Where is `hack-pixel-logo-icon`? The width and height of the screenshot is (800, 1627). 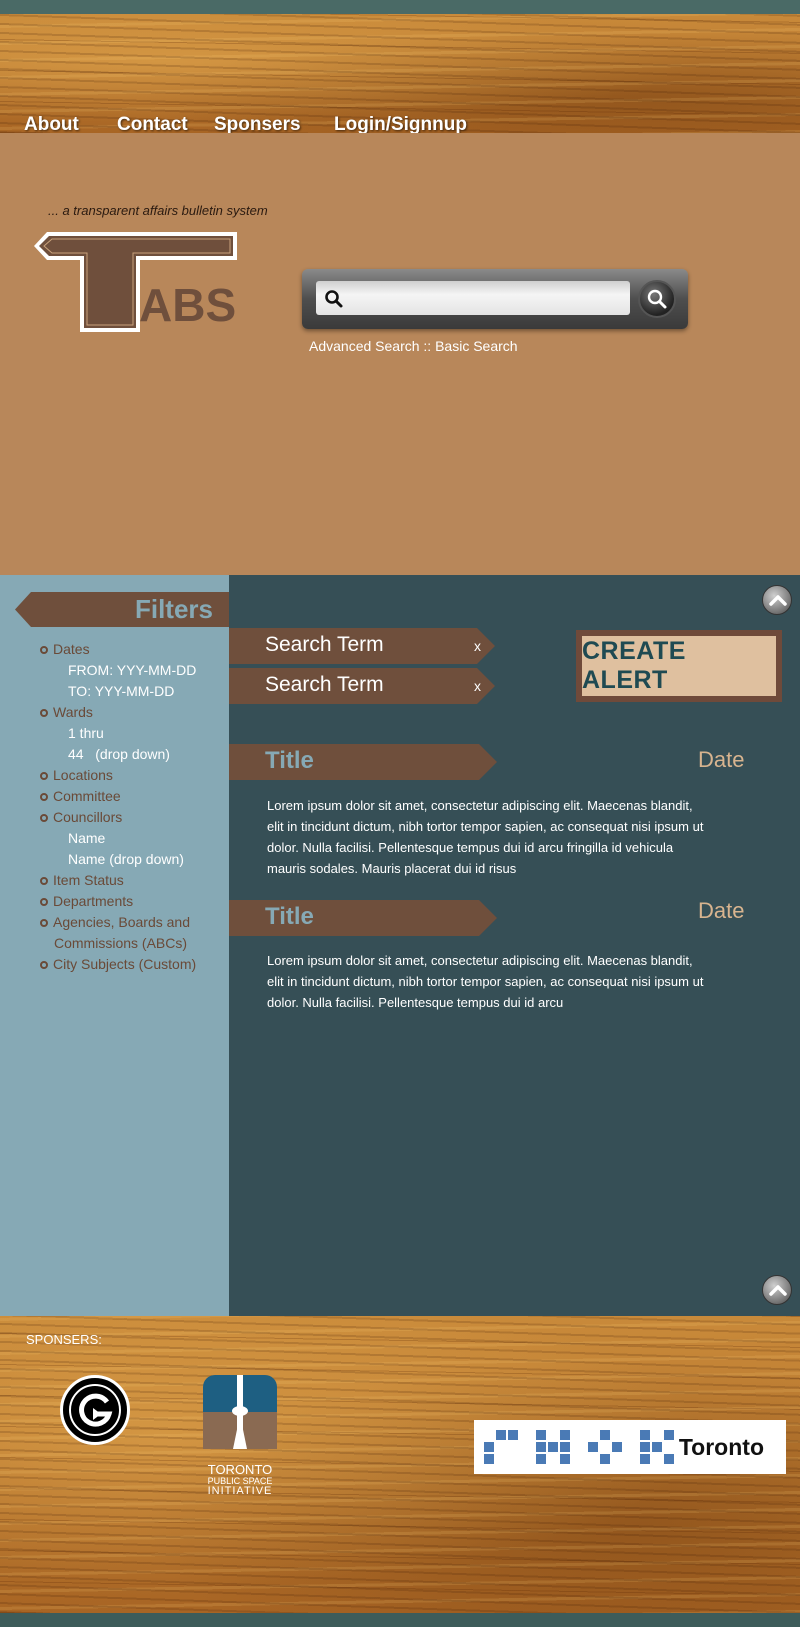 hack-pixel-logo-icon is located at coordinates (579, 1447).